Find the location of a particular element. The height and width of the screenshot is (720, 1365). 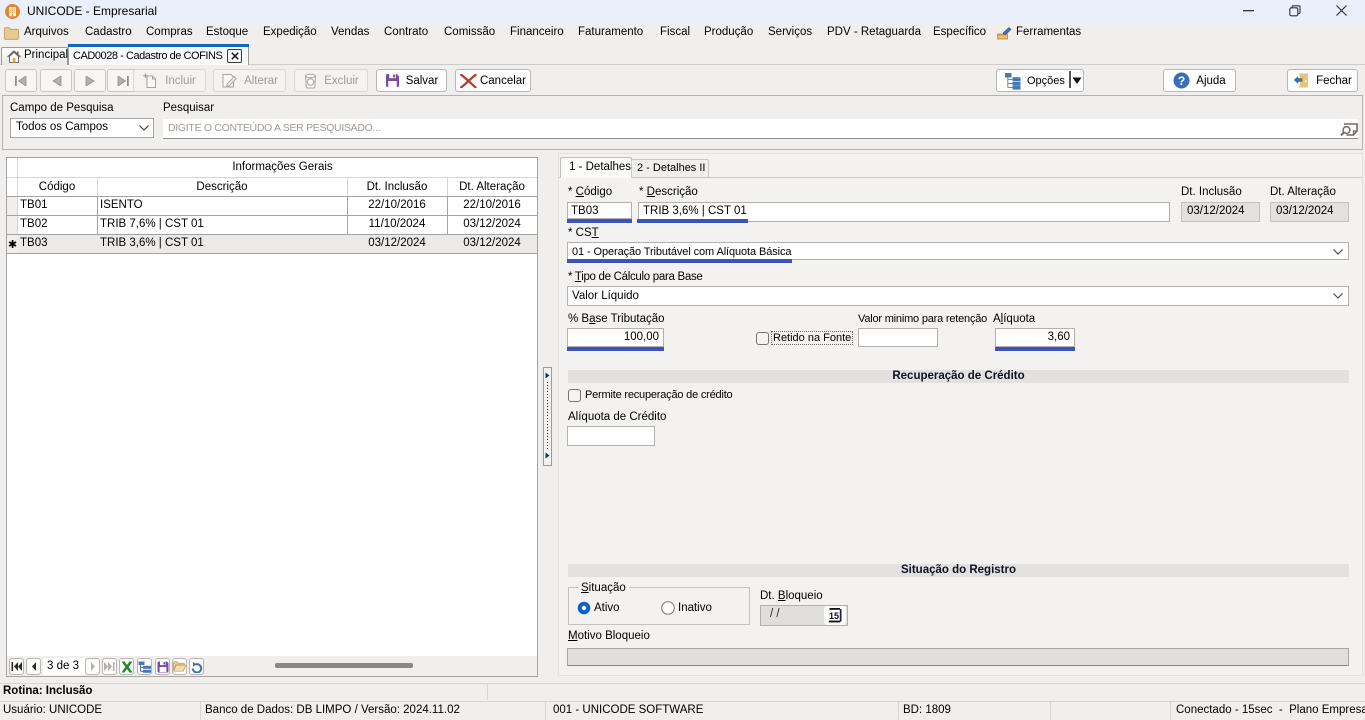

svg-text: 15 is located at coordinates (834, 616).